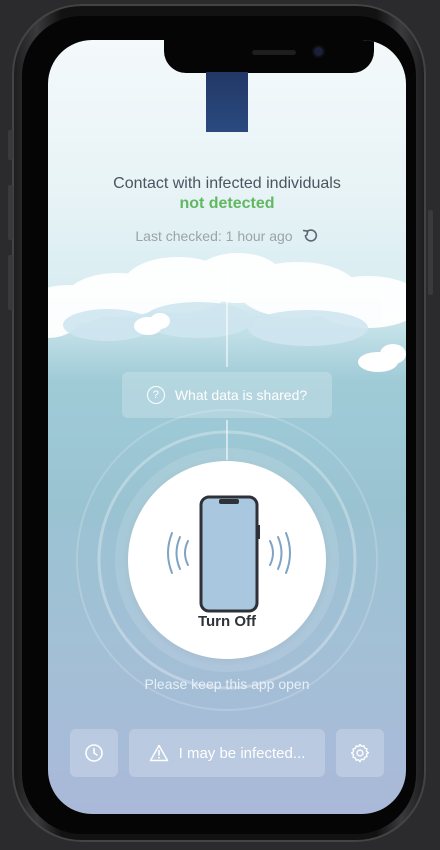 The image size is (440, 850). Describe the element at coordinates (227, 319) in the screenshot. I see `divider-line-top` at that location.